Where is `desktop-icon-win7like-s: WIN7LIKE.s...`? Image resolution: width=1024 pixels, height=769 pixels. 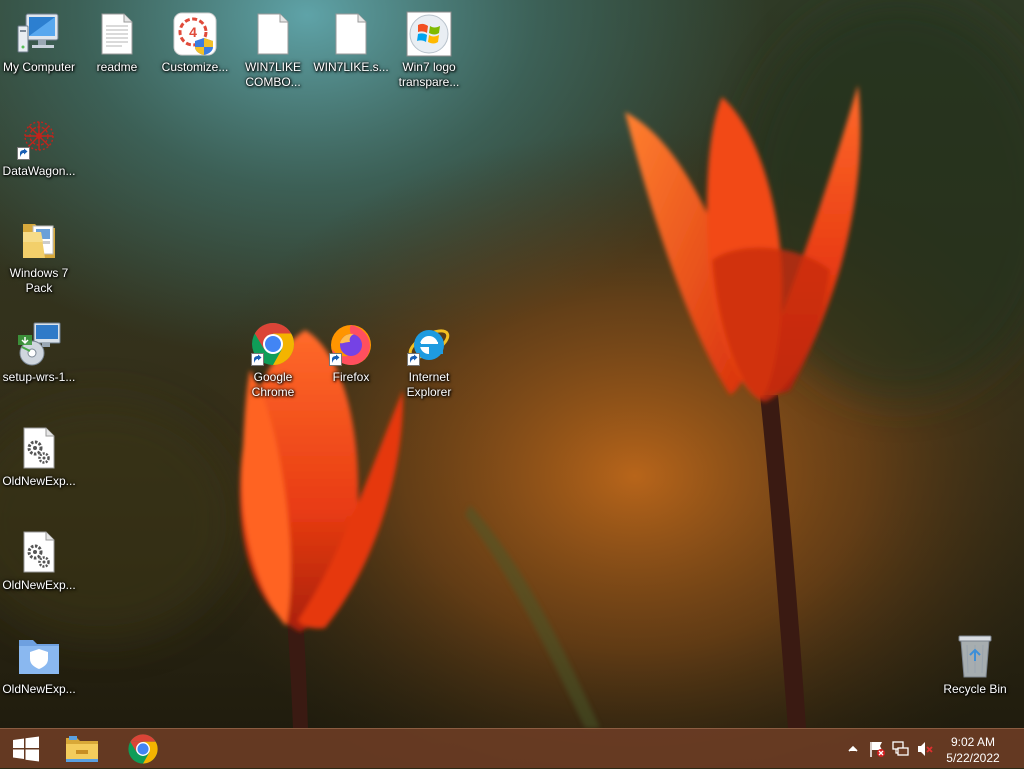 desktop-icon-win7like-s: WIN7LIKE.s... is located at coordinates (351, 42).